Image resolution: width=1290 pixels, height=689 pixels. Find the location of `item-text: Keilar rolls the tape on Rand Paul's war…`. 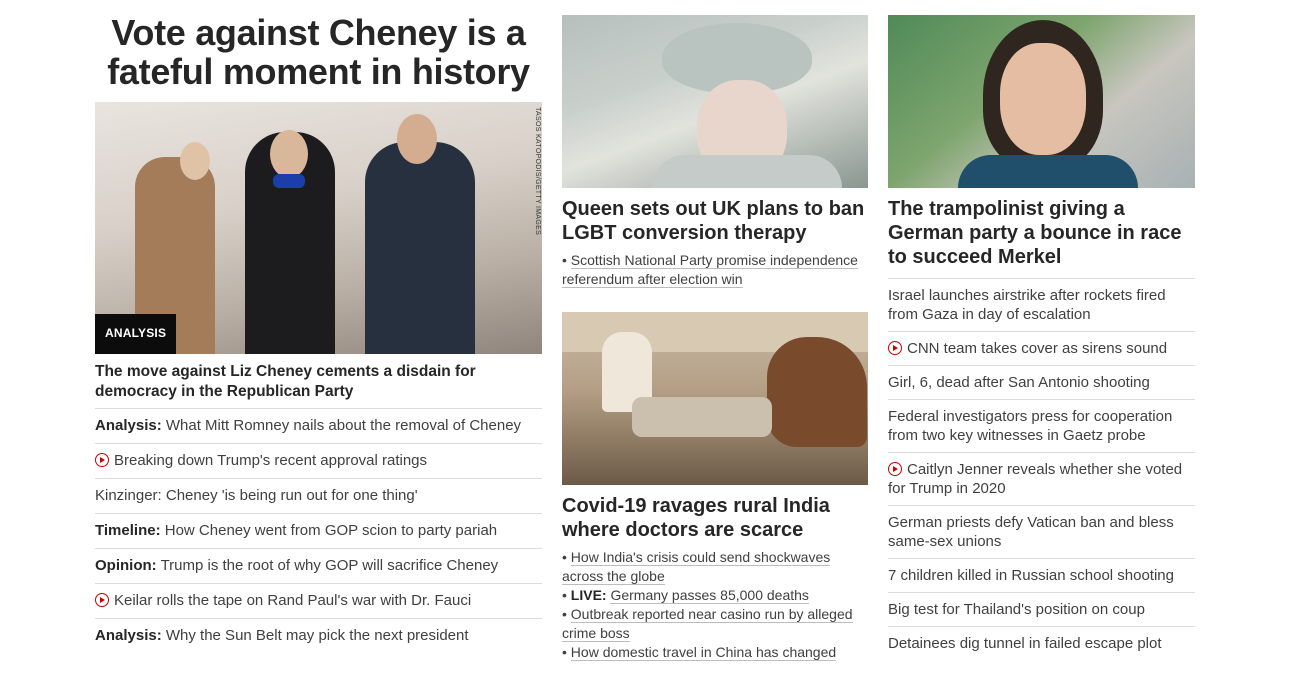

item-text: Keilar rolls the tape on Rand Paul's war… is located at coordinates (293, 600).